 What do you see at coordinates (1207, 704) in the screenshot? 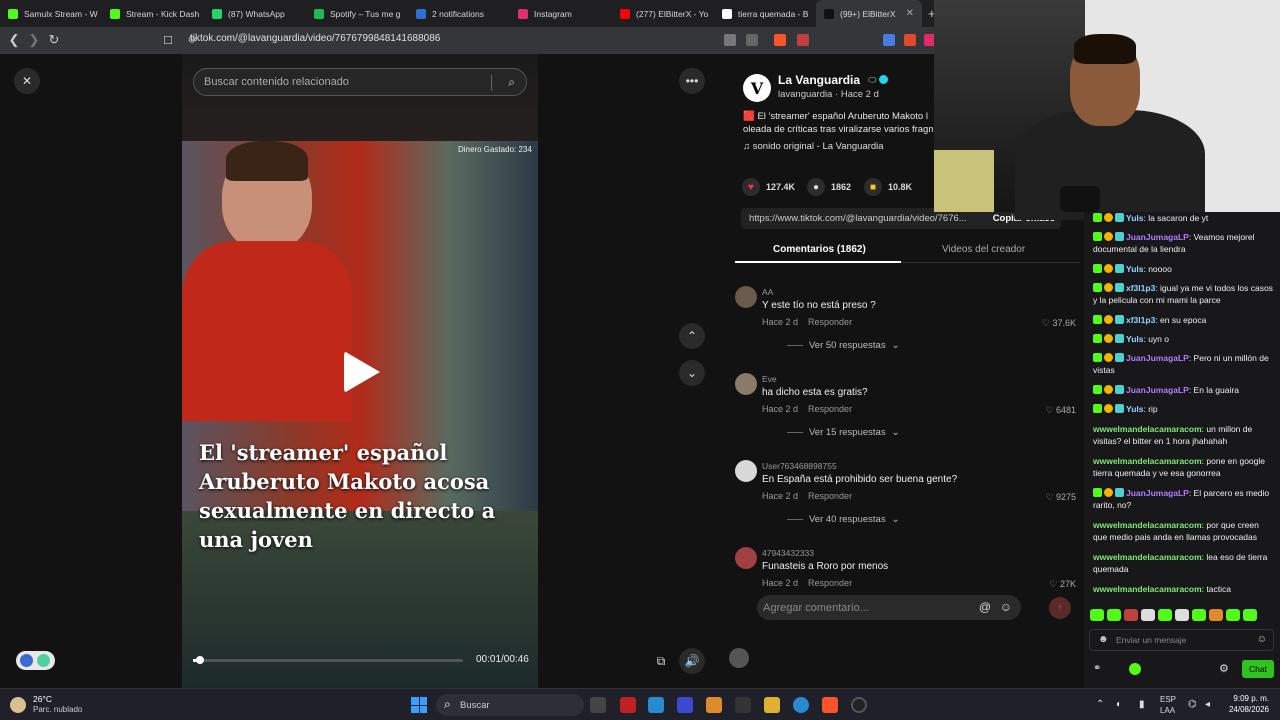
I see `volume-icon: ◂` at bounding box center [1207, 704].